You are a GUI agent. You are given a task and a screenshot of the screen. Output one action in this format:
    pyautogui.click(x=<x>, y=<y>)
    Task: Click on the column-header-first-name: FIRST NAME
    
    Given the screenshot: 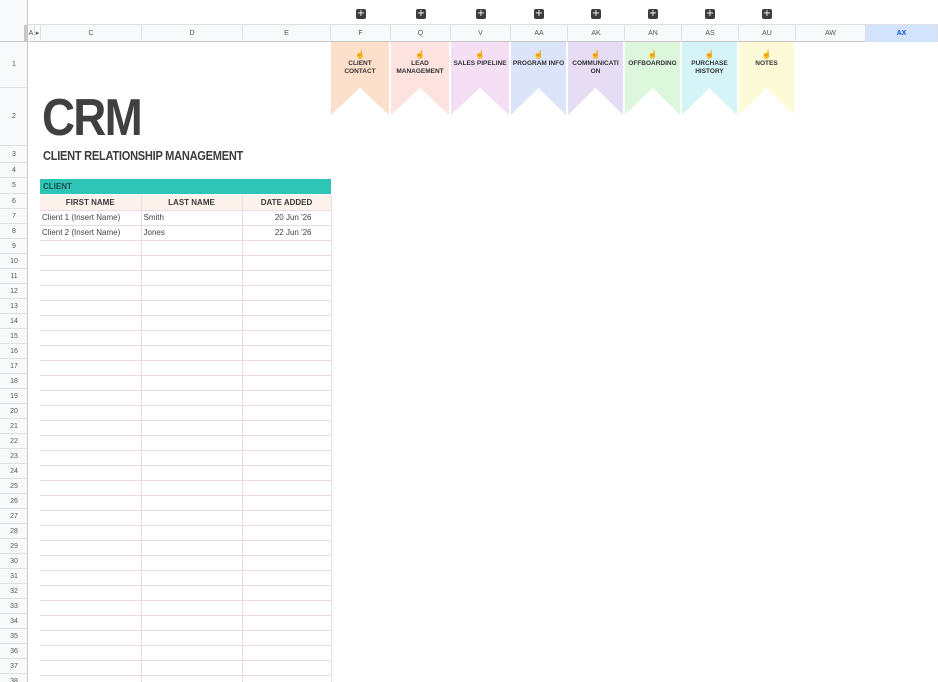 What is the action you would take?
    pyautogui.click(x=91, y=203)
    